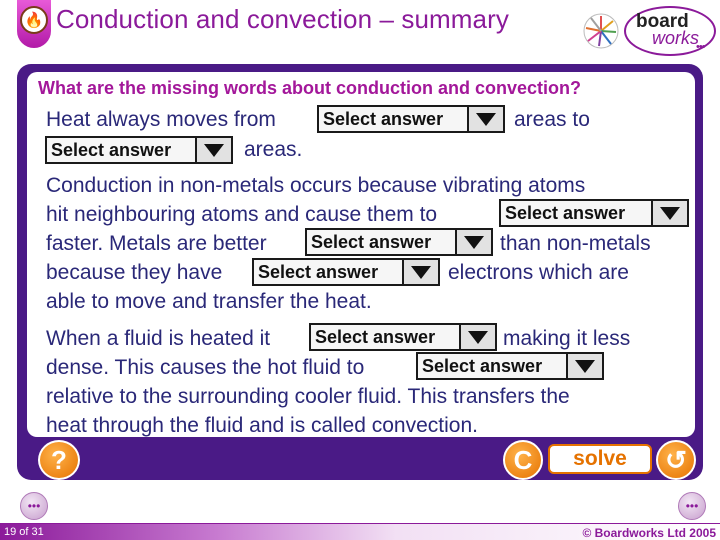  What do you see at coordinates (601, 31) in the screenshot?
I see `color-wheel-icon` at bounding box center [601, 31].